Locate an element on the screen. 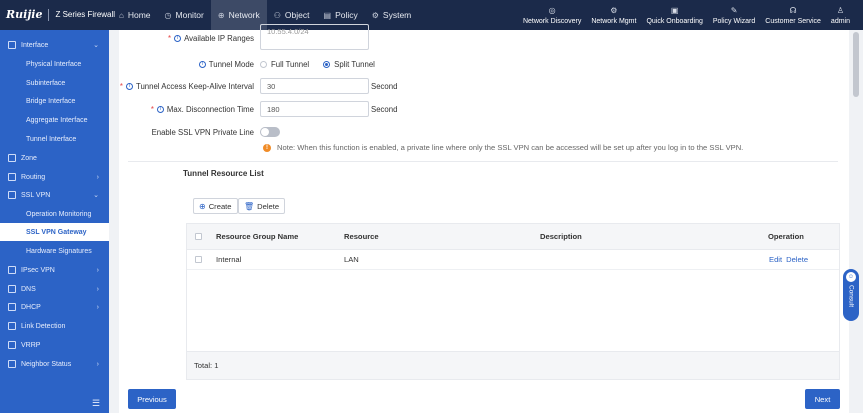 This screenshot has width=863, height=413. trash-icon: 🗑 is located at coordinates (249, 206).